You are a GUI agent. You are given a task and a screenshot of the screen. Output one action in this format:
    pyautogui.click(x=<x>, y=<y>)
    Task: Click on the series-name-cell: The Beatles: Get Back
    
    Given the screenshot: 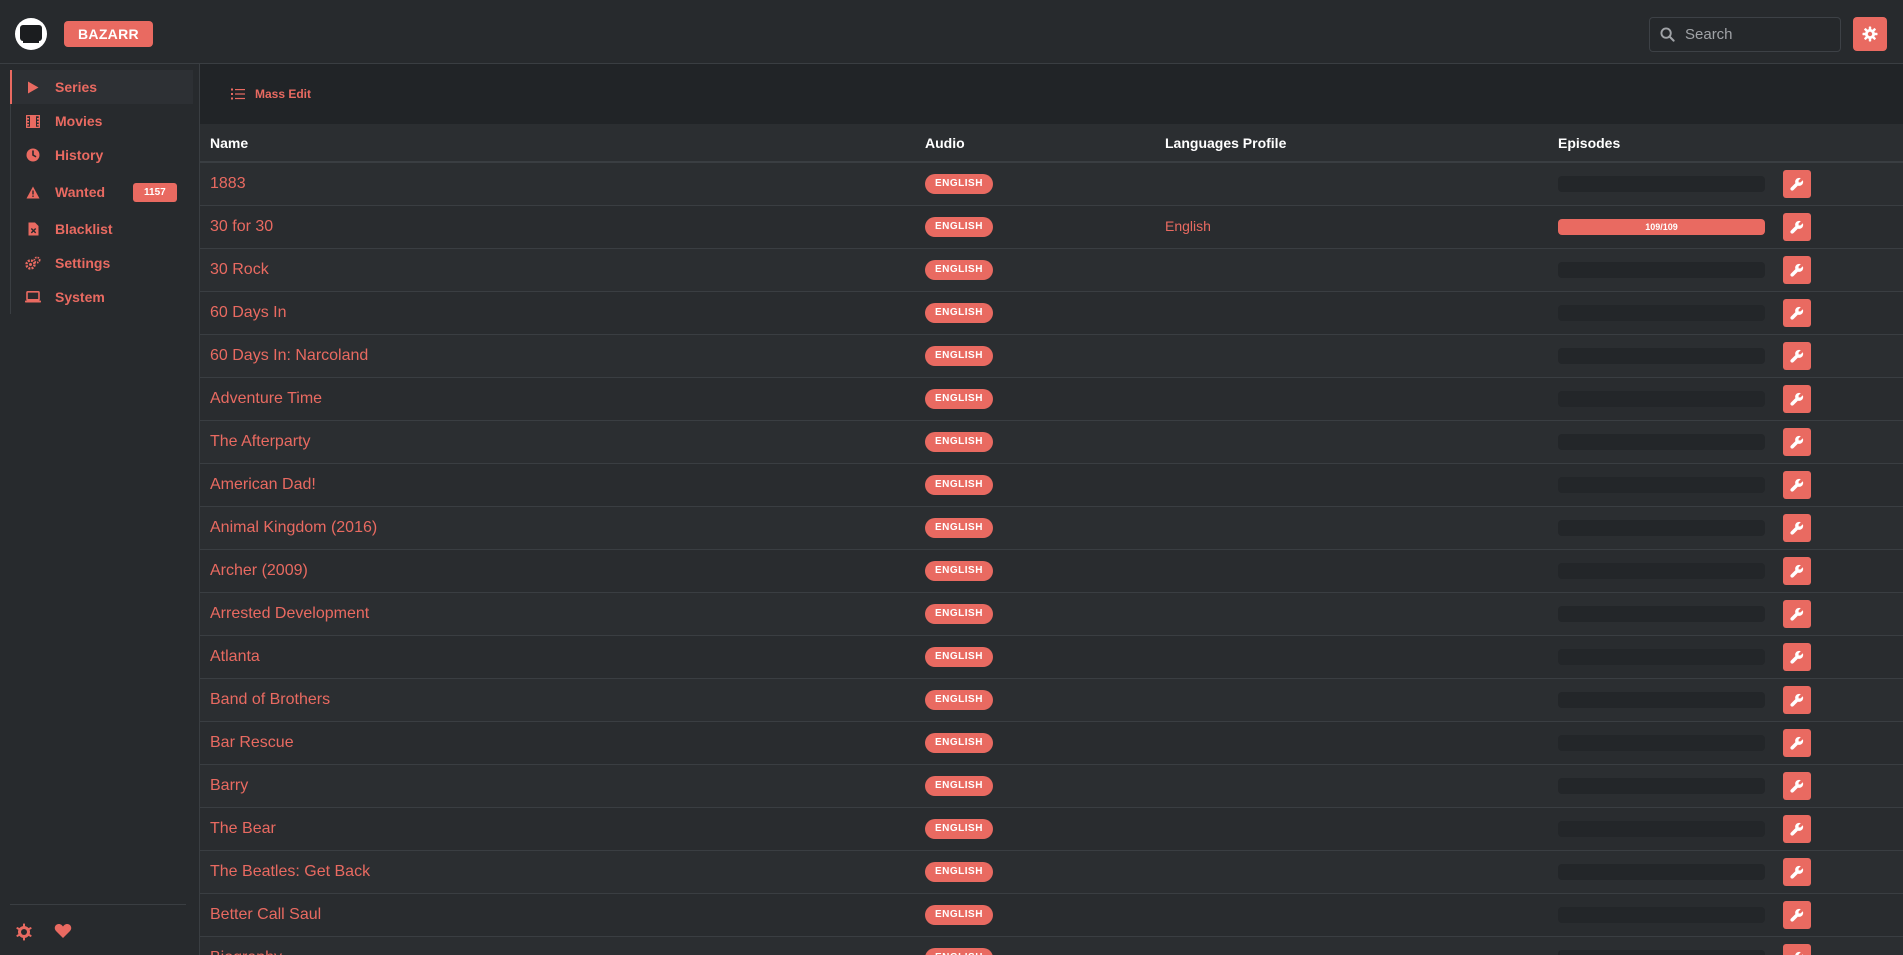 What is the action you would take?
    pyautogui.click(x=557, y=872)
    